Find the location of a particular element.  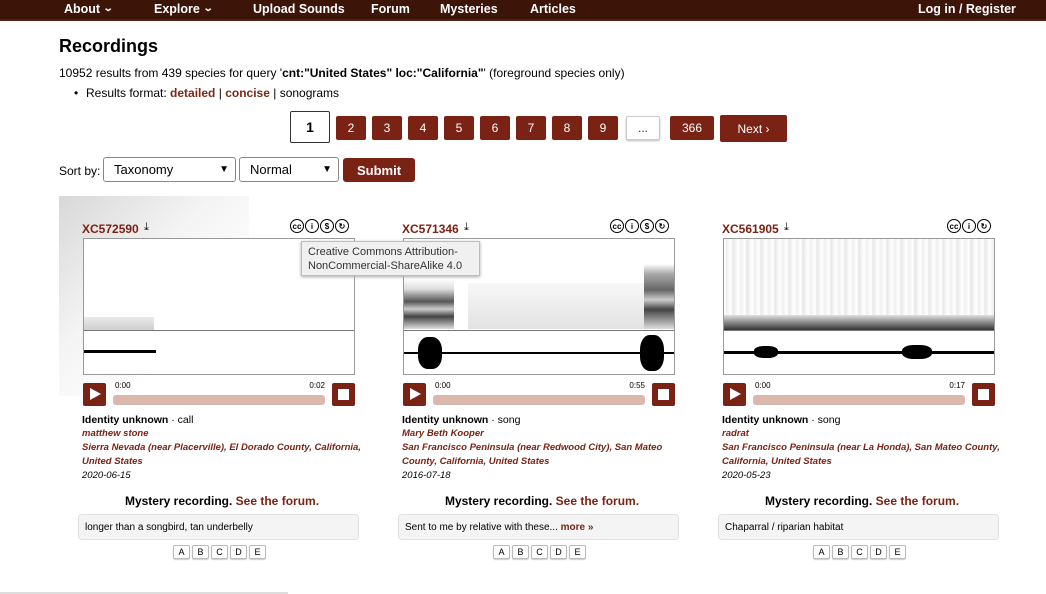

page-link: 5 is located at coordinates (459, 128).